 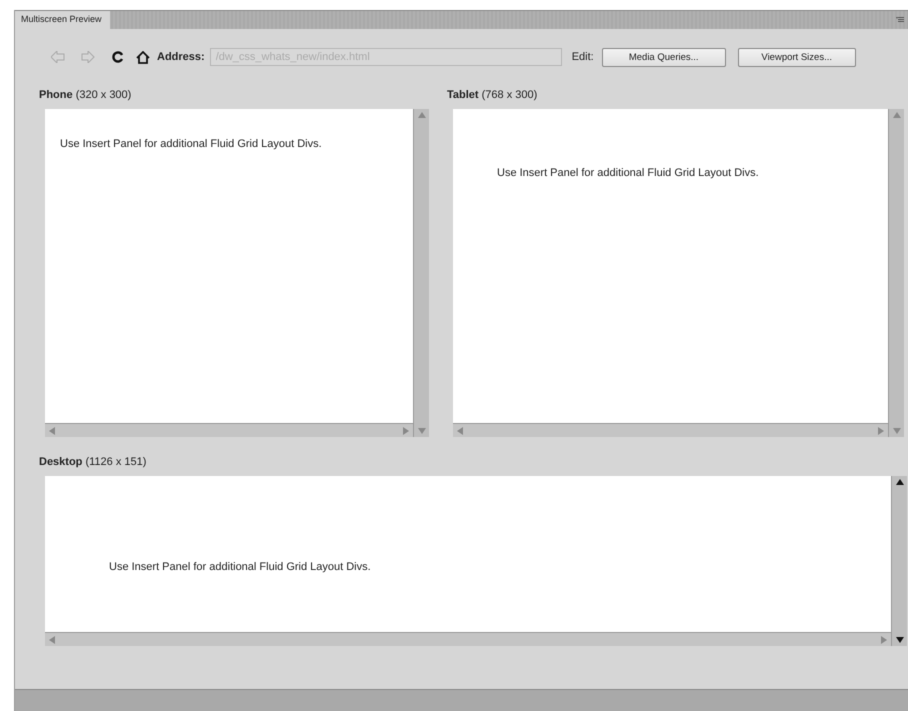 I want to click on forward-arrow-icon, so click(x=88, y=57).